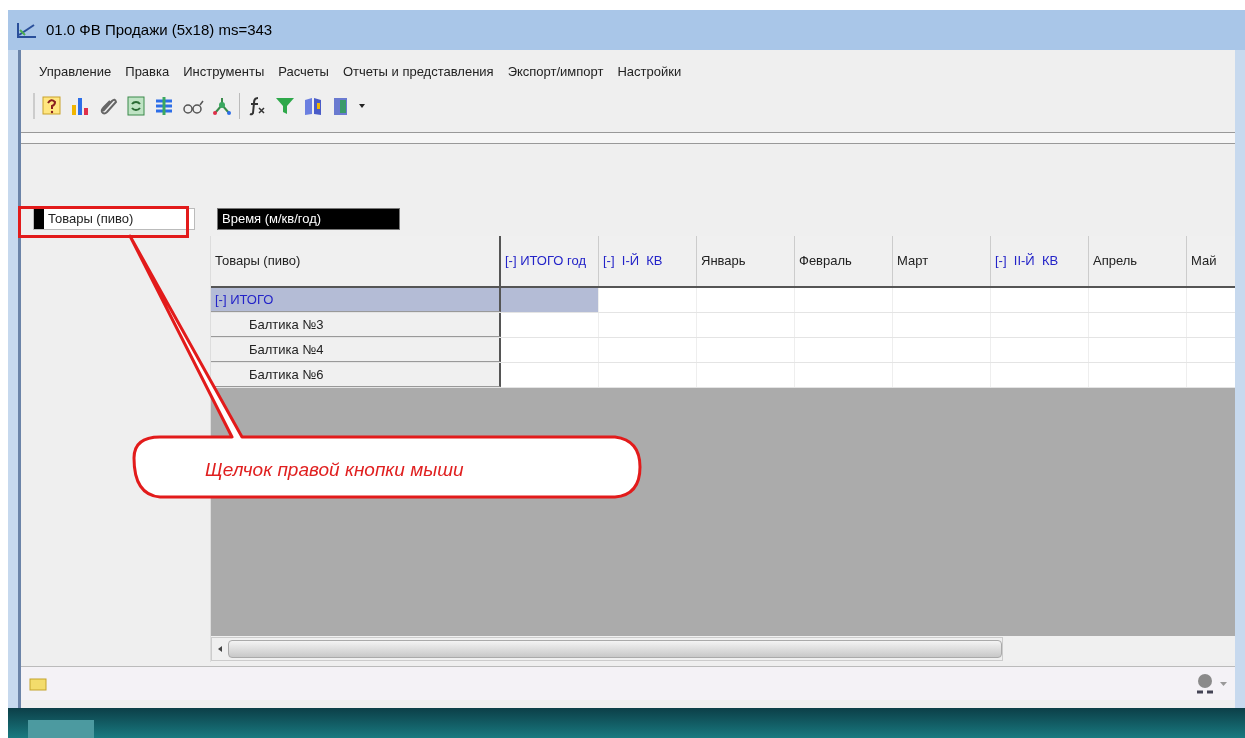 The width and height of the screenshot is (1245, 738). I want to click on menu-item: Управление, so click(75, 72).